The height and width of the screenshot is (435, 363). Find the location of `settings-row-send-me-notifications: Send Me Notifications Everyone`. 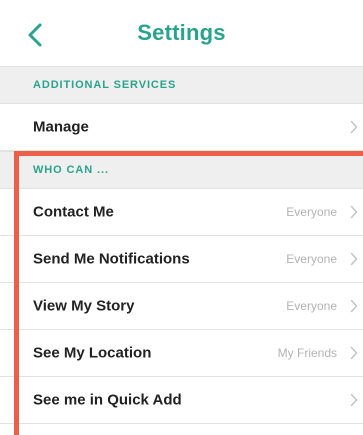

settings-row-send-me-notifications: Send Me Notifications Everyone is located at coordinates (181, 259).